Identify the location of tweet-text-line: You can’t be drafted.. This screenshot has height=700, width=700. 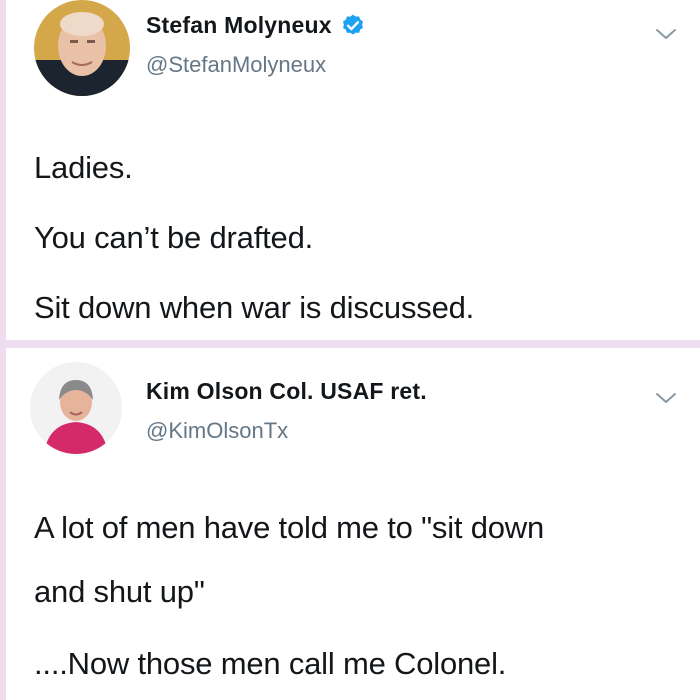
(174, 237).